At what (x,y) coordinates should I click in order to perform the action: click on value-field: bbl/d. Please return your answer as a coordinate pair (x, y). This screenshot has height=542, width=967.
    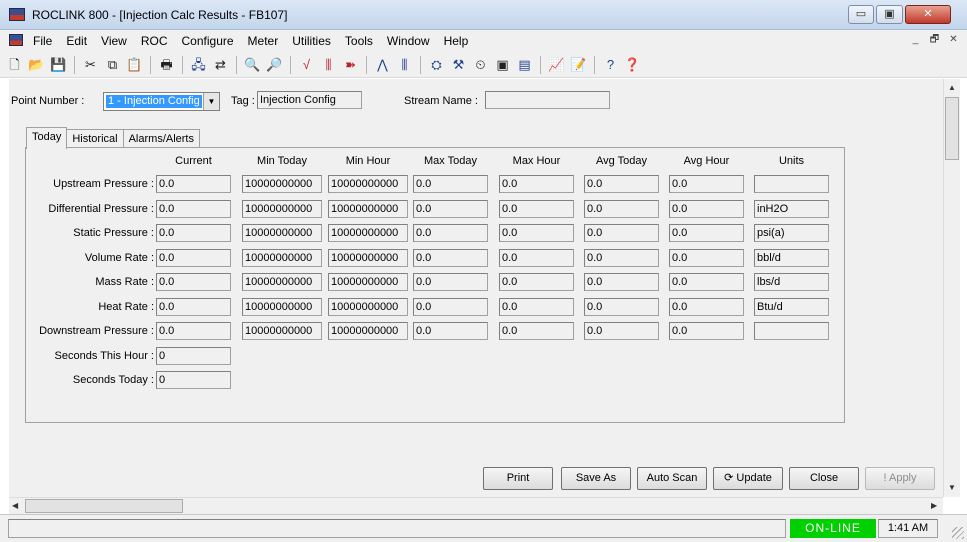
    Looking at the image, I should click on (791, 258).